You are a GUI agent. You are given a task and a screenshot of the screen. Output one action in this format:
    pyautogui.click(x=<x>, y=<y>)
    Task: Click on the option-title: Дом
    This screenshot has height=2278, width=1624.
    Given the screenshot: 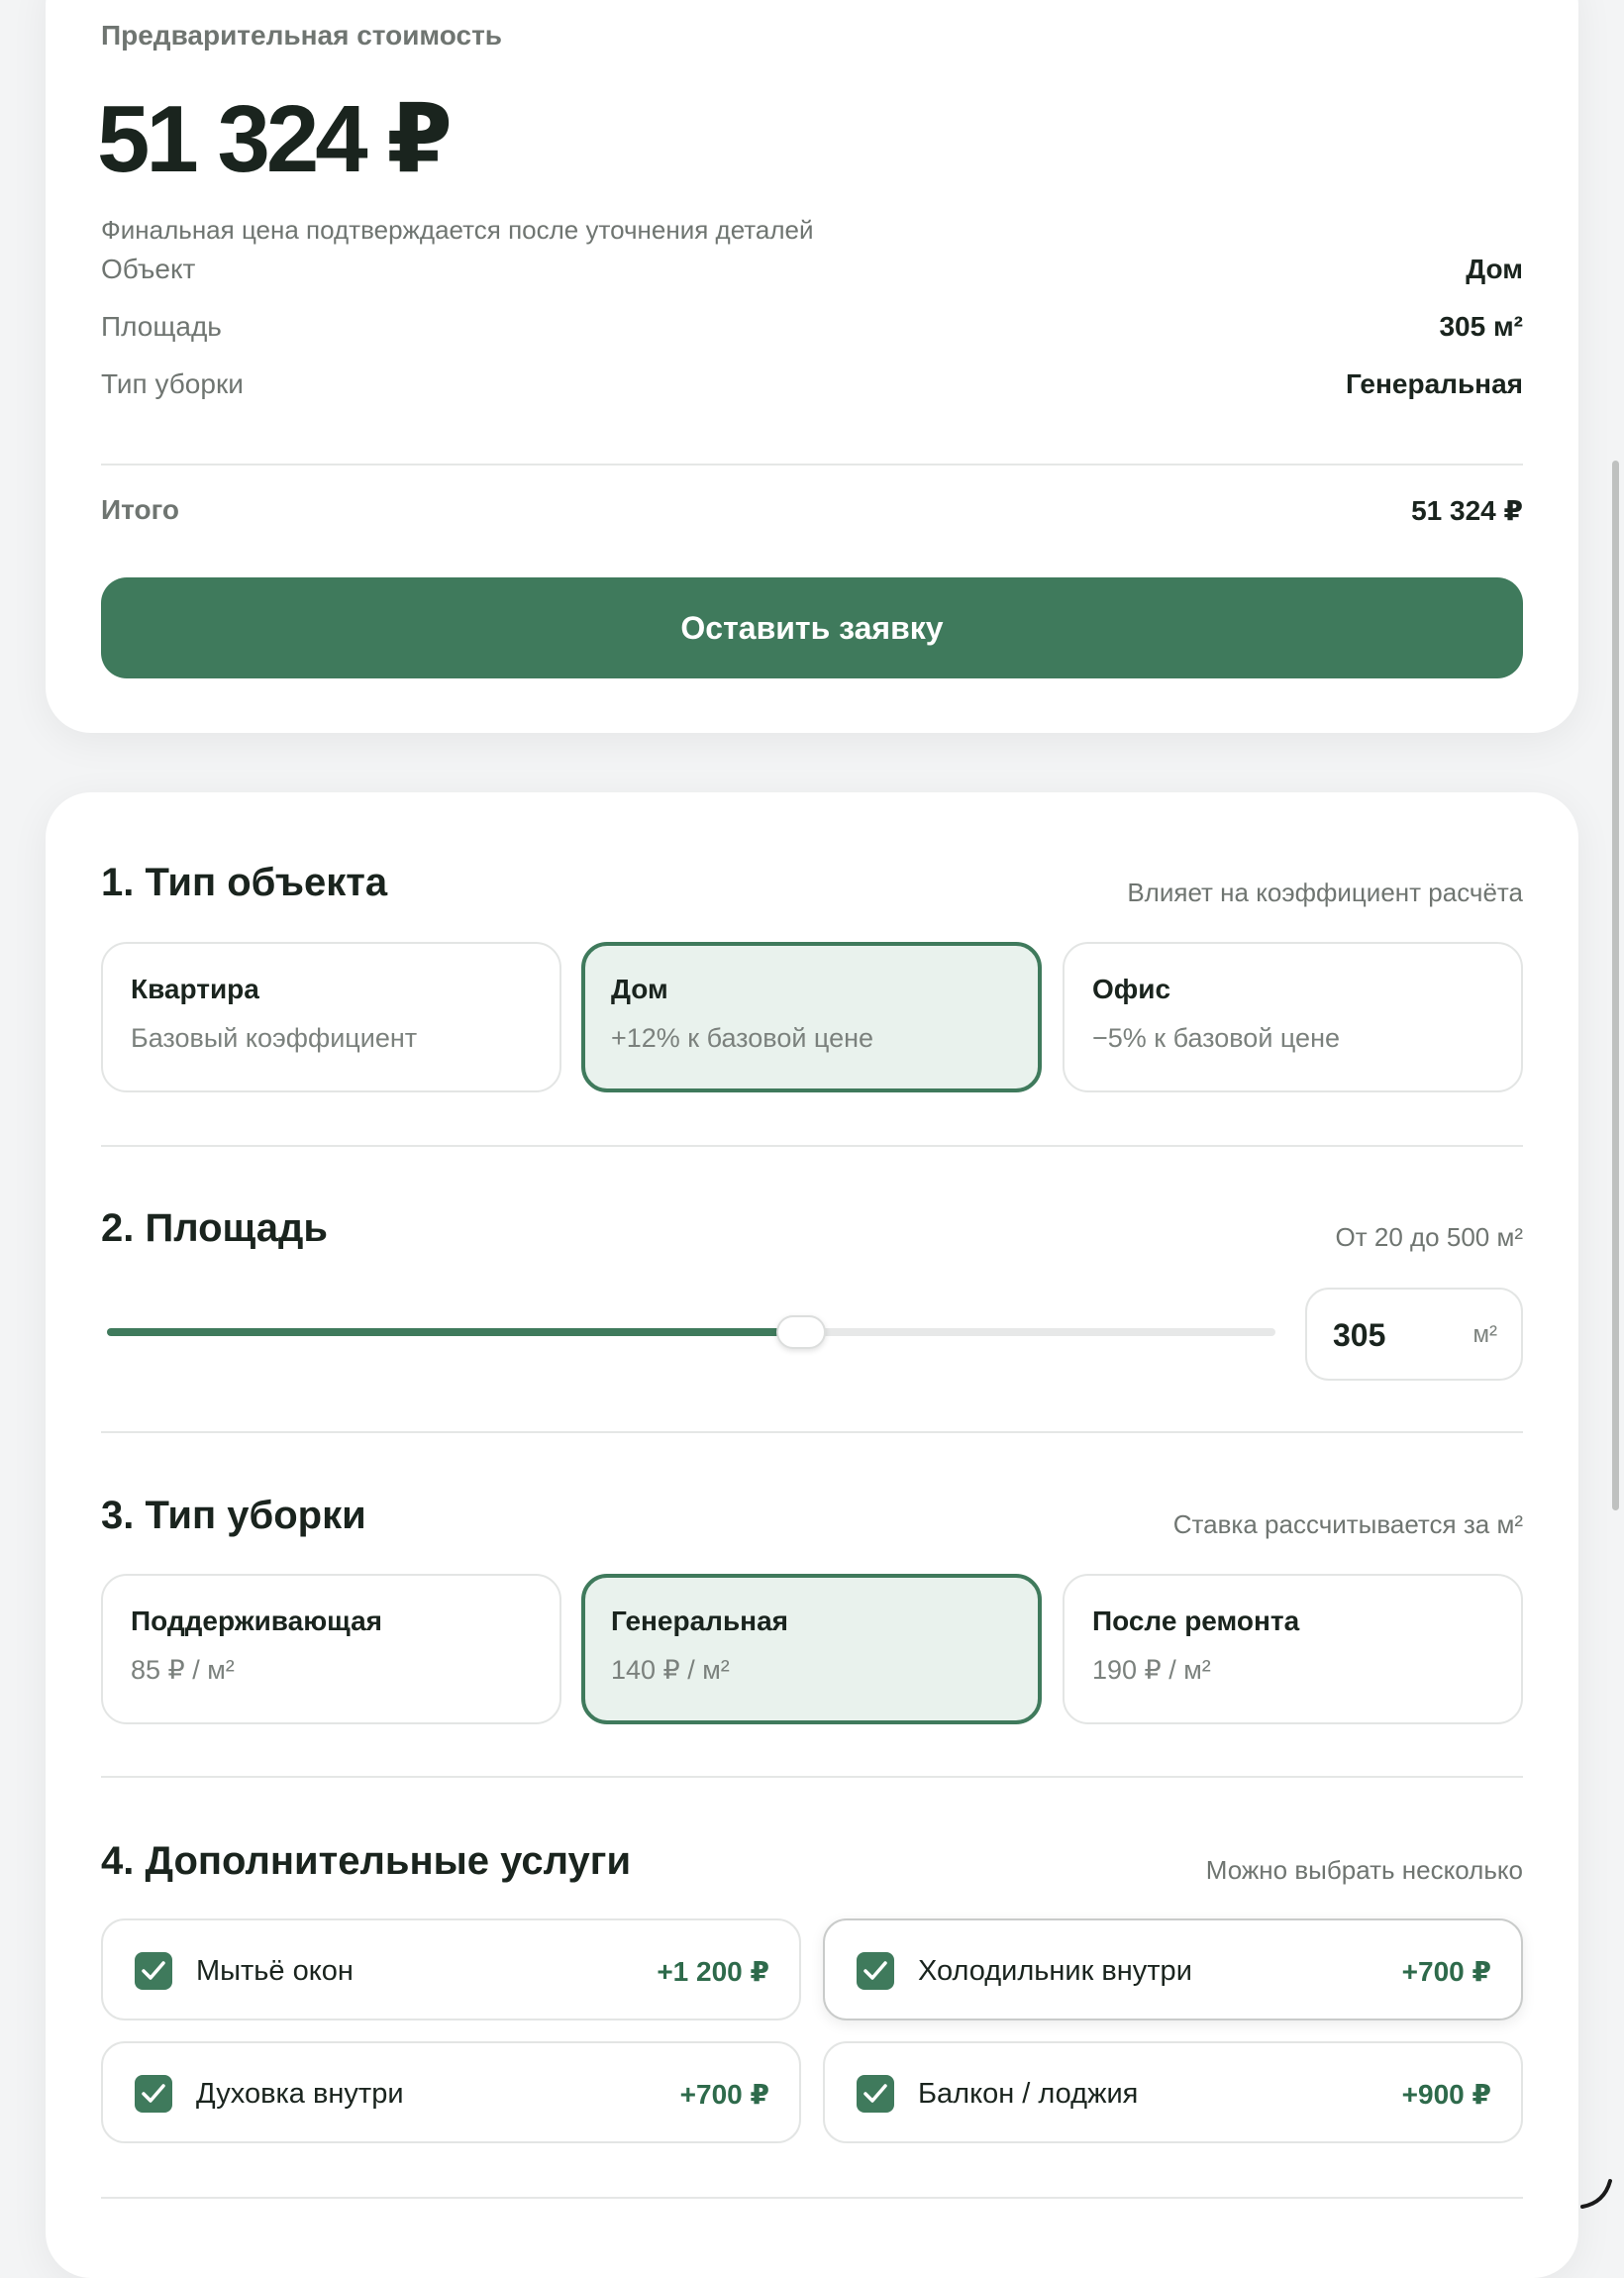 What is the action you would take?
    pyautogui.click(x=639, y=989)
    